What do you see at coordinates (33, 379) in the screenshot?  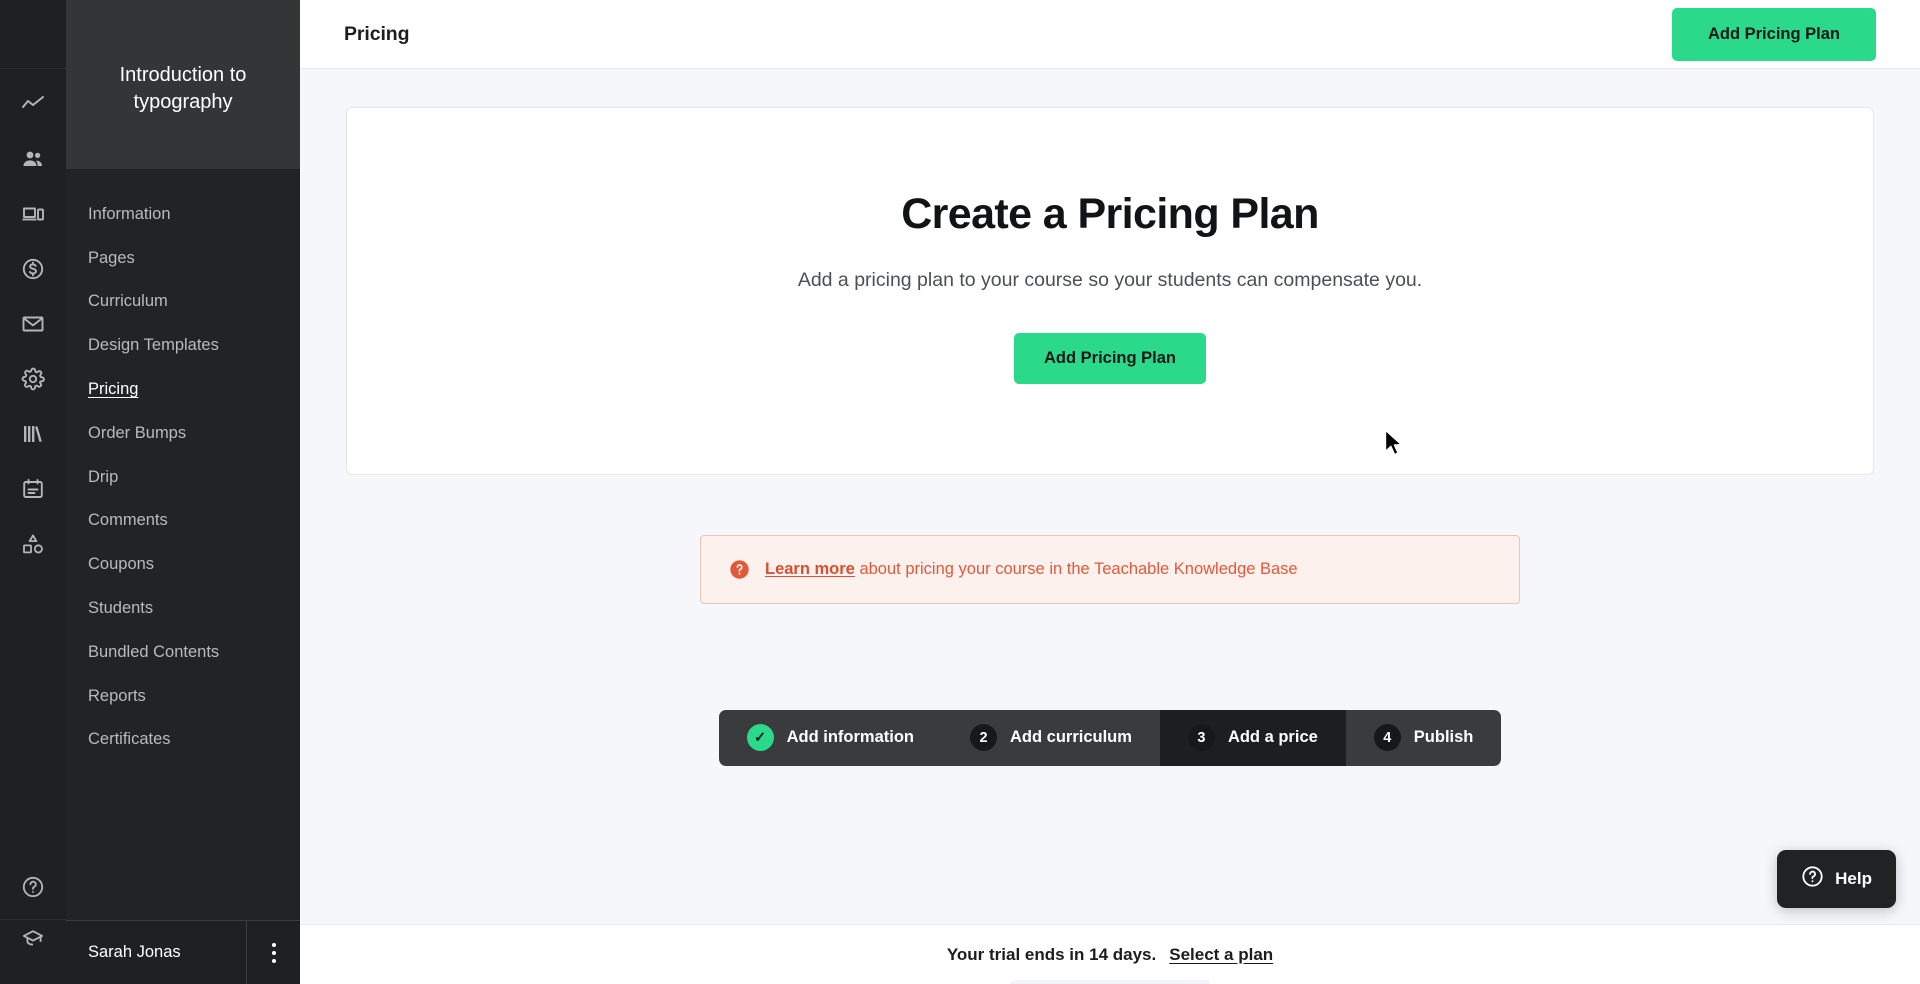 I see `gear-icon` at bounding box center [33, 379].